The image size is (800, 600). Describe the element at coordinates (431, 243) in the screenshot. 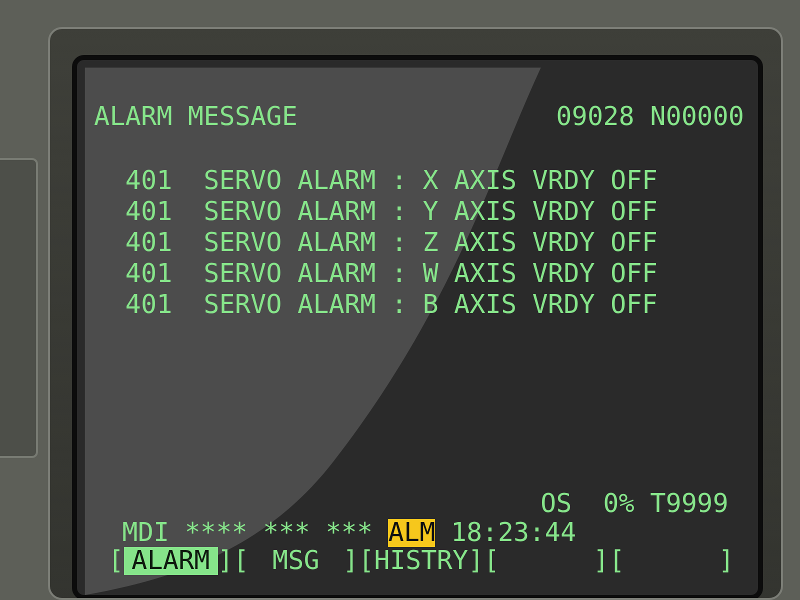

I see `alarm-message: SERVO ALARM : Z AXIS VRDY OFF` at that location.